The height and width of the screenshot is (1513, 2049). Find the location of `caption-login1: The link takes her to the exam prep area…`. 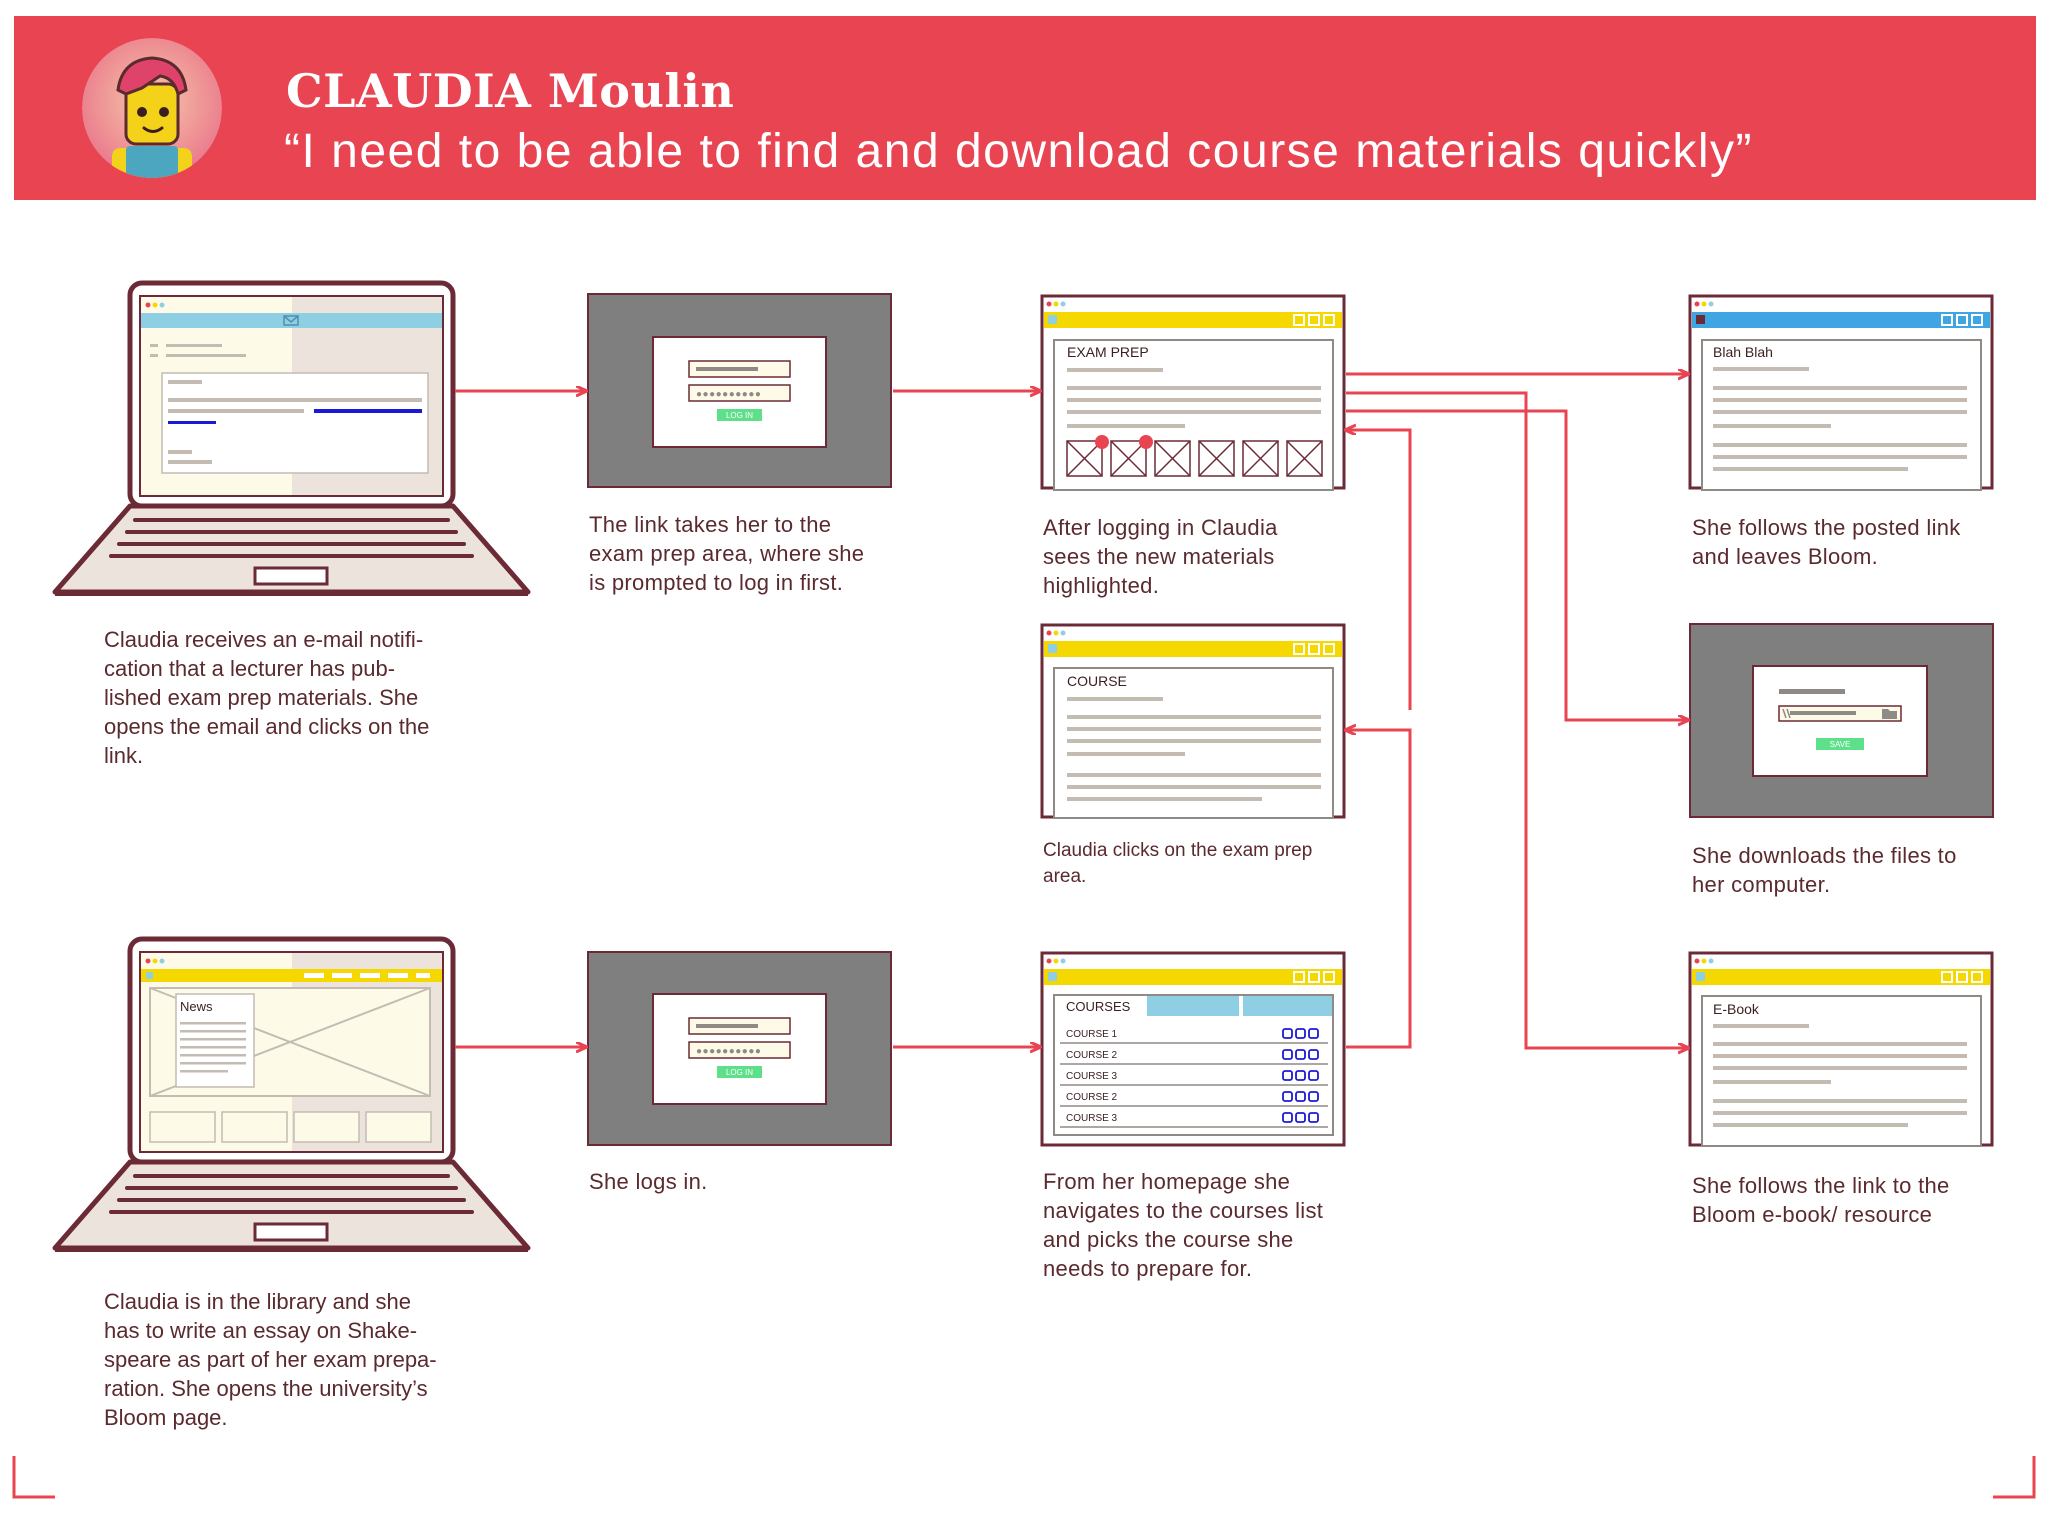

caption-login1: The link takes her to the exam prep area… is located at coordinates (727, 553).